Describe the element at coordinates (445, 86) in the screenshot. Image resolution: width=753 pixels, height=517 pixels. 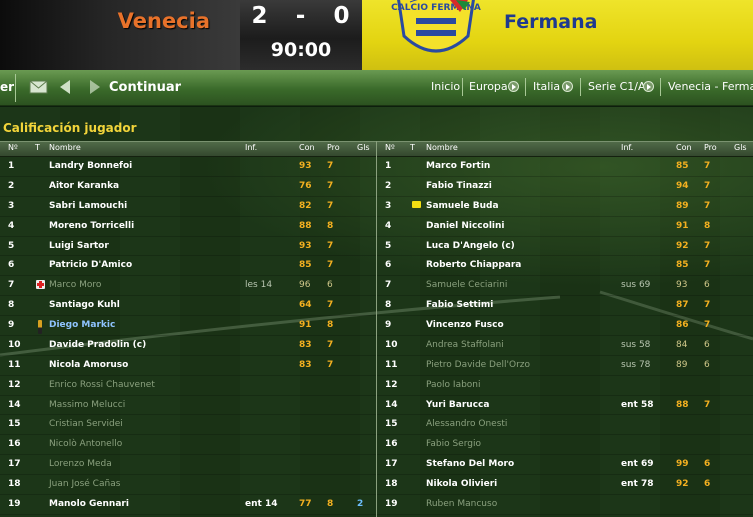
I see `breadcrumb-inicio: Inicio` at that location.